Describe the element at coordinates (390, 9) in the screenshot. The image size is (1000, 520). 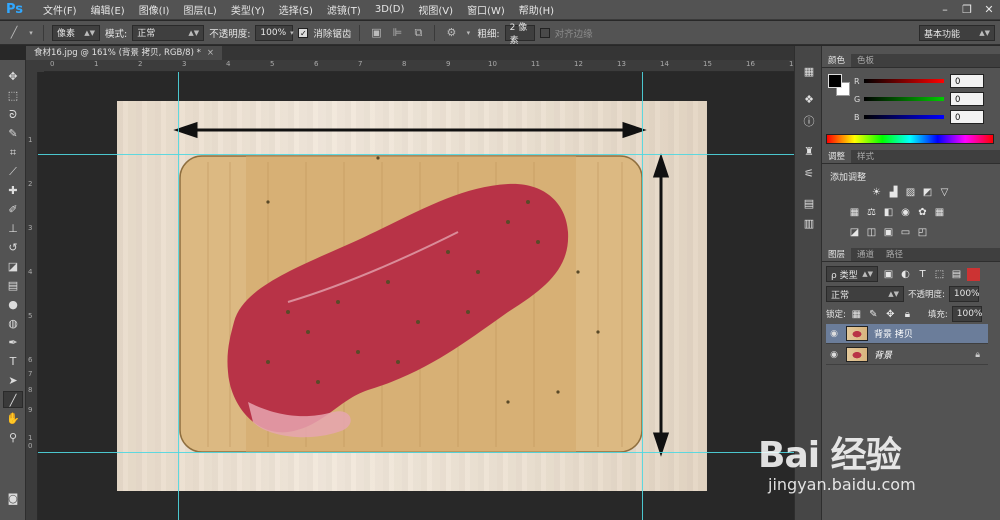
I see `menu-3d: 3D(D)` at that location.